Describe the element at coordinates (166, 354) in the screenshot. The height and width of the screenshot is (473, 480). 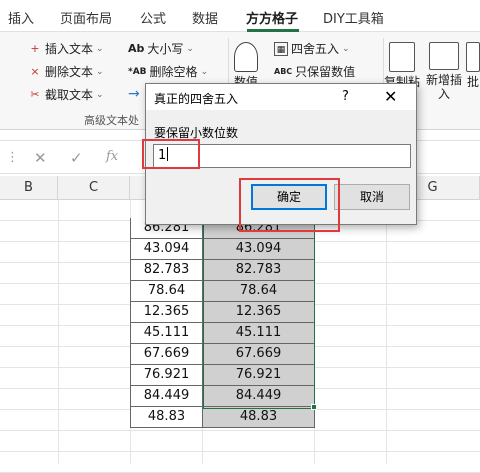
I see `table-cell-original: 67.669` at that location.